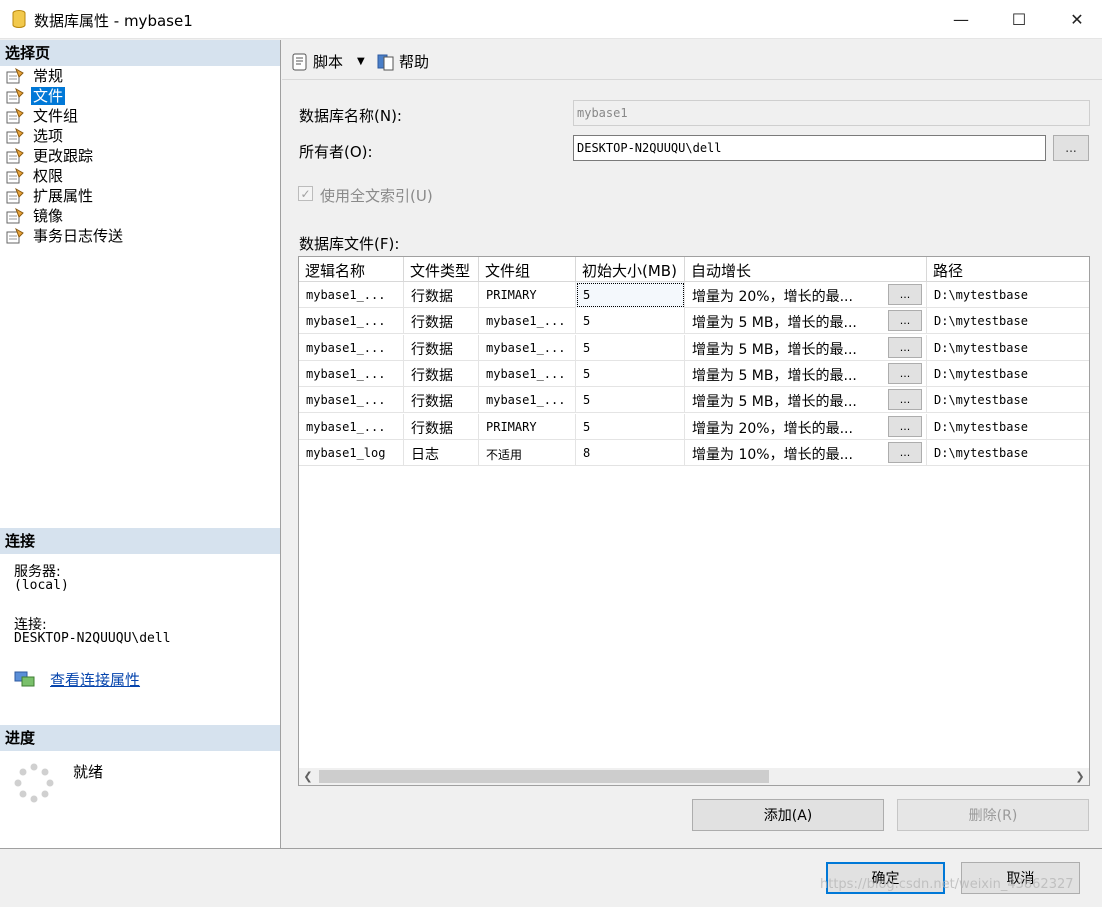 This screenshot has height=907, width=1102. I want to click on close-button: ✕, so click(1075, 19).